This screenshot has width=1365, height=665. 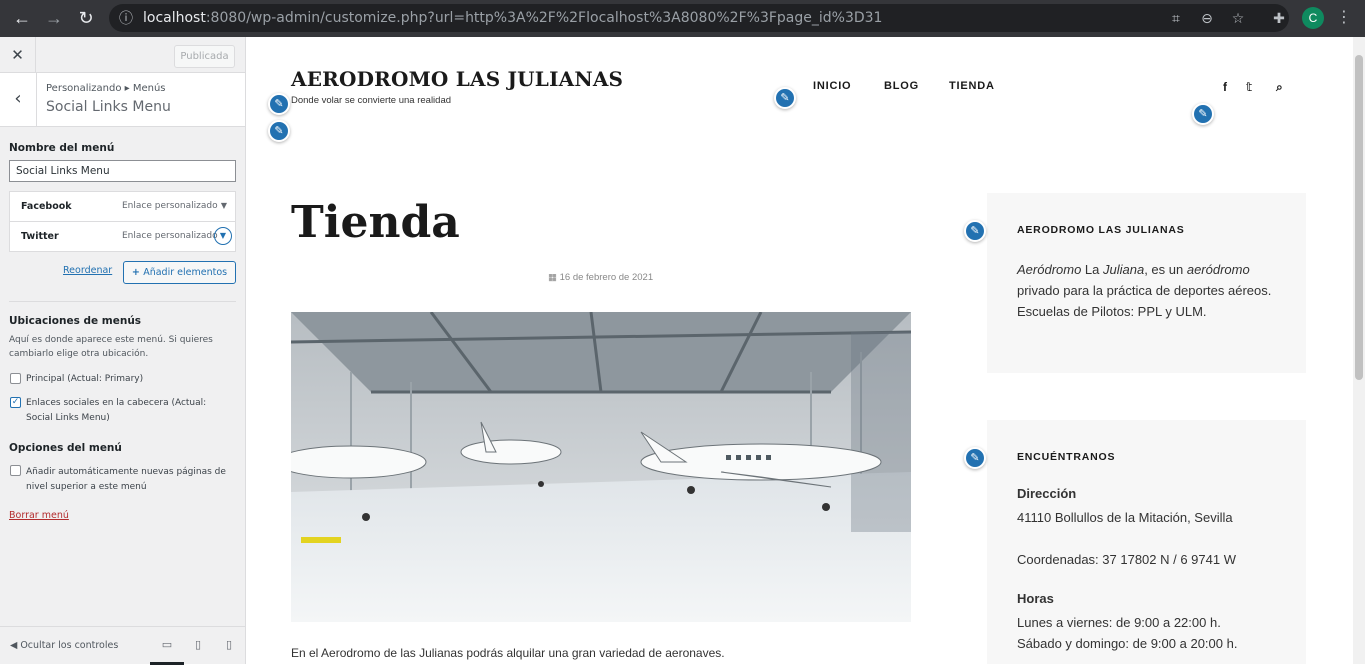 I want to click on browser-menu-icon: ⋮, so click(x=1344, y=18).